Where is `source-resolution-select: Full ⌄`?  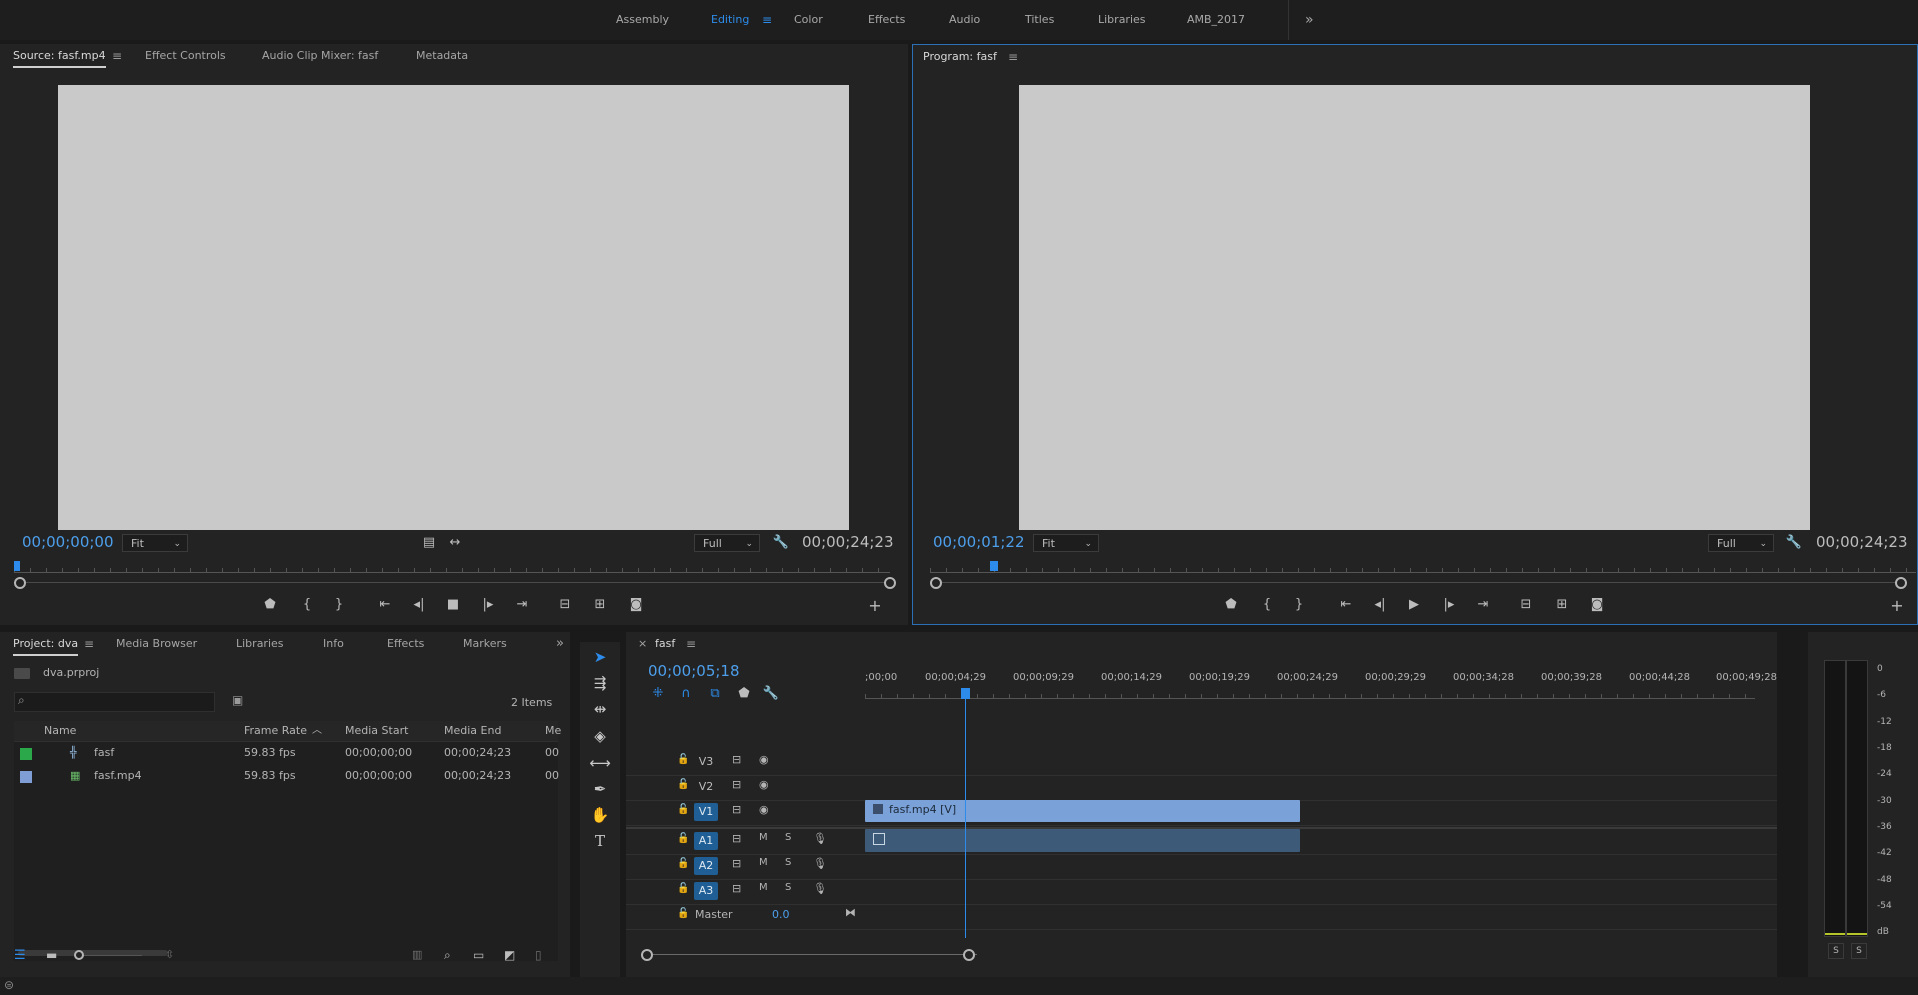 source-resolution-select: Full ⌄ is located at coordinates (727, 543).